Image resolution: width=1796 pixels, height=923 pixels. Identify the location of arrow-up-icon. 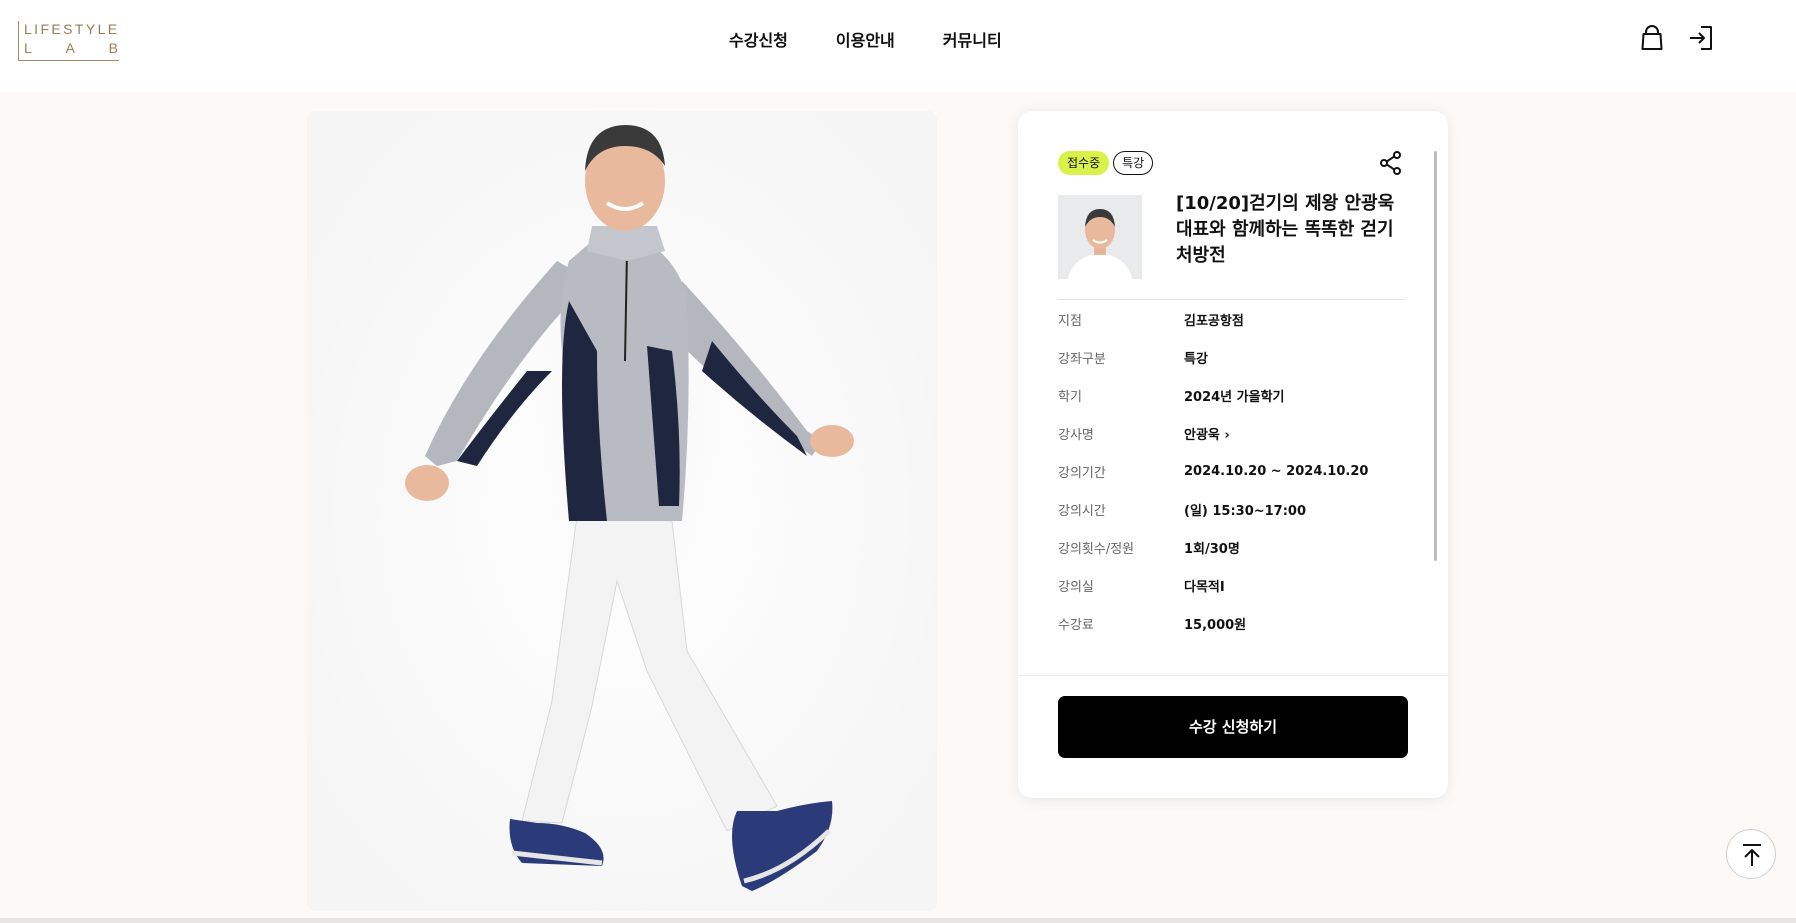
(1752, 855).